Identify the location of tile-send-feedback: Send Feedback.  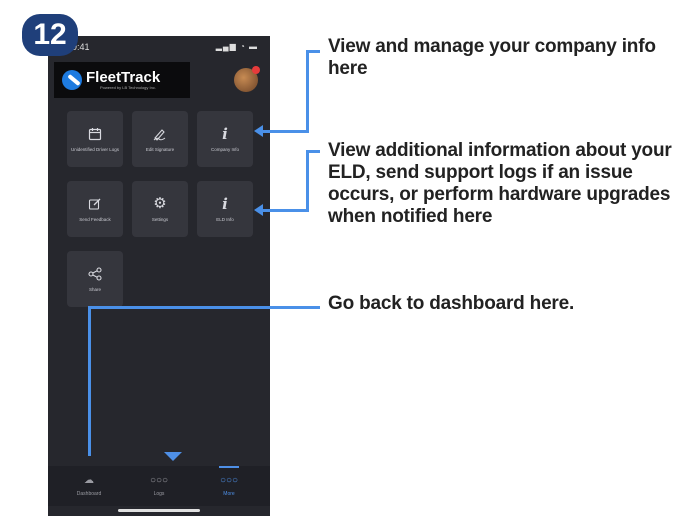
(95, 209).